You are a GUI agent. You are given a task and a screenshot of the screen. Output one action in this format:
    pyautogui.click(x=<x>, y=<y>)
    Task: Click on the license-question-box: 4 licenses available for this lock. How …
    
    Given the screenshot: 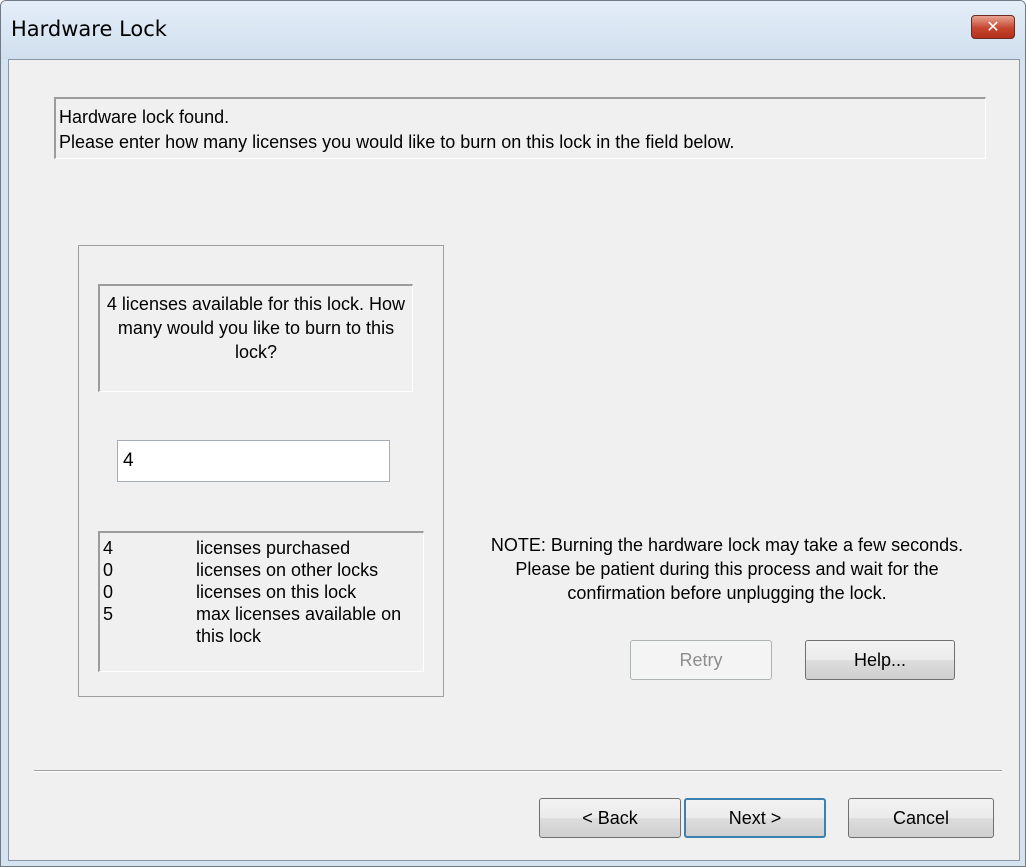 What is the action you would take?
    pyautogui.click(x=255, y=338)
    